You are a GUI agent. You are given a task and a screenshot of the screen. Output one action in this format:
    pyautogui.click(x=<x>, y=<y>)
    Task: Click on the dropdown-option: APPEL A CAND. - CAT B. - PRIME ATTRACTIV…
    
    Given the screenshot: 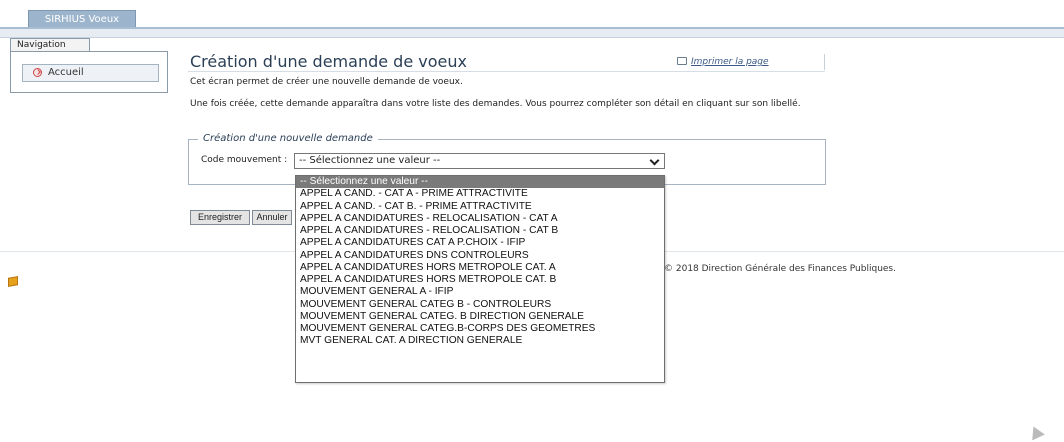 What is the action you would take?
    pyautogui.click(x=480, y=207)
    